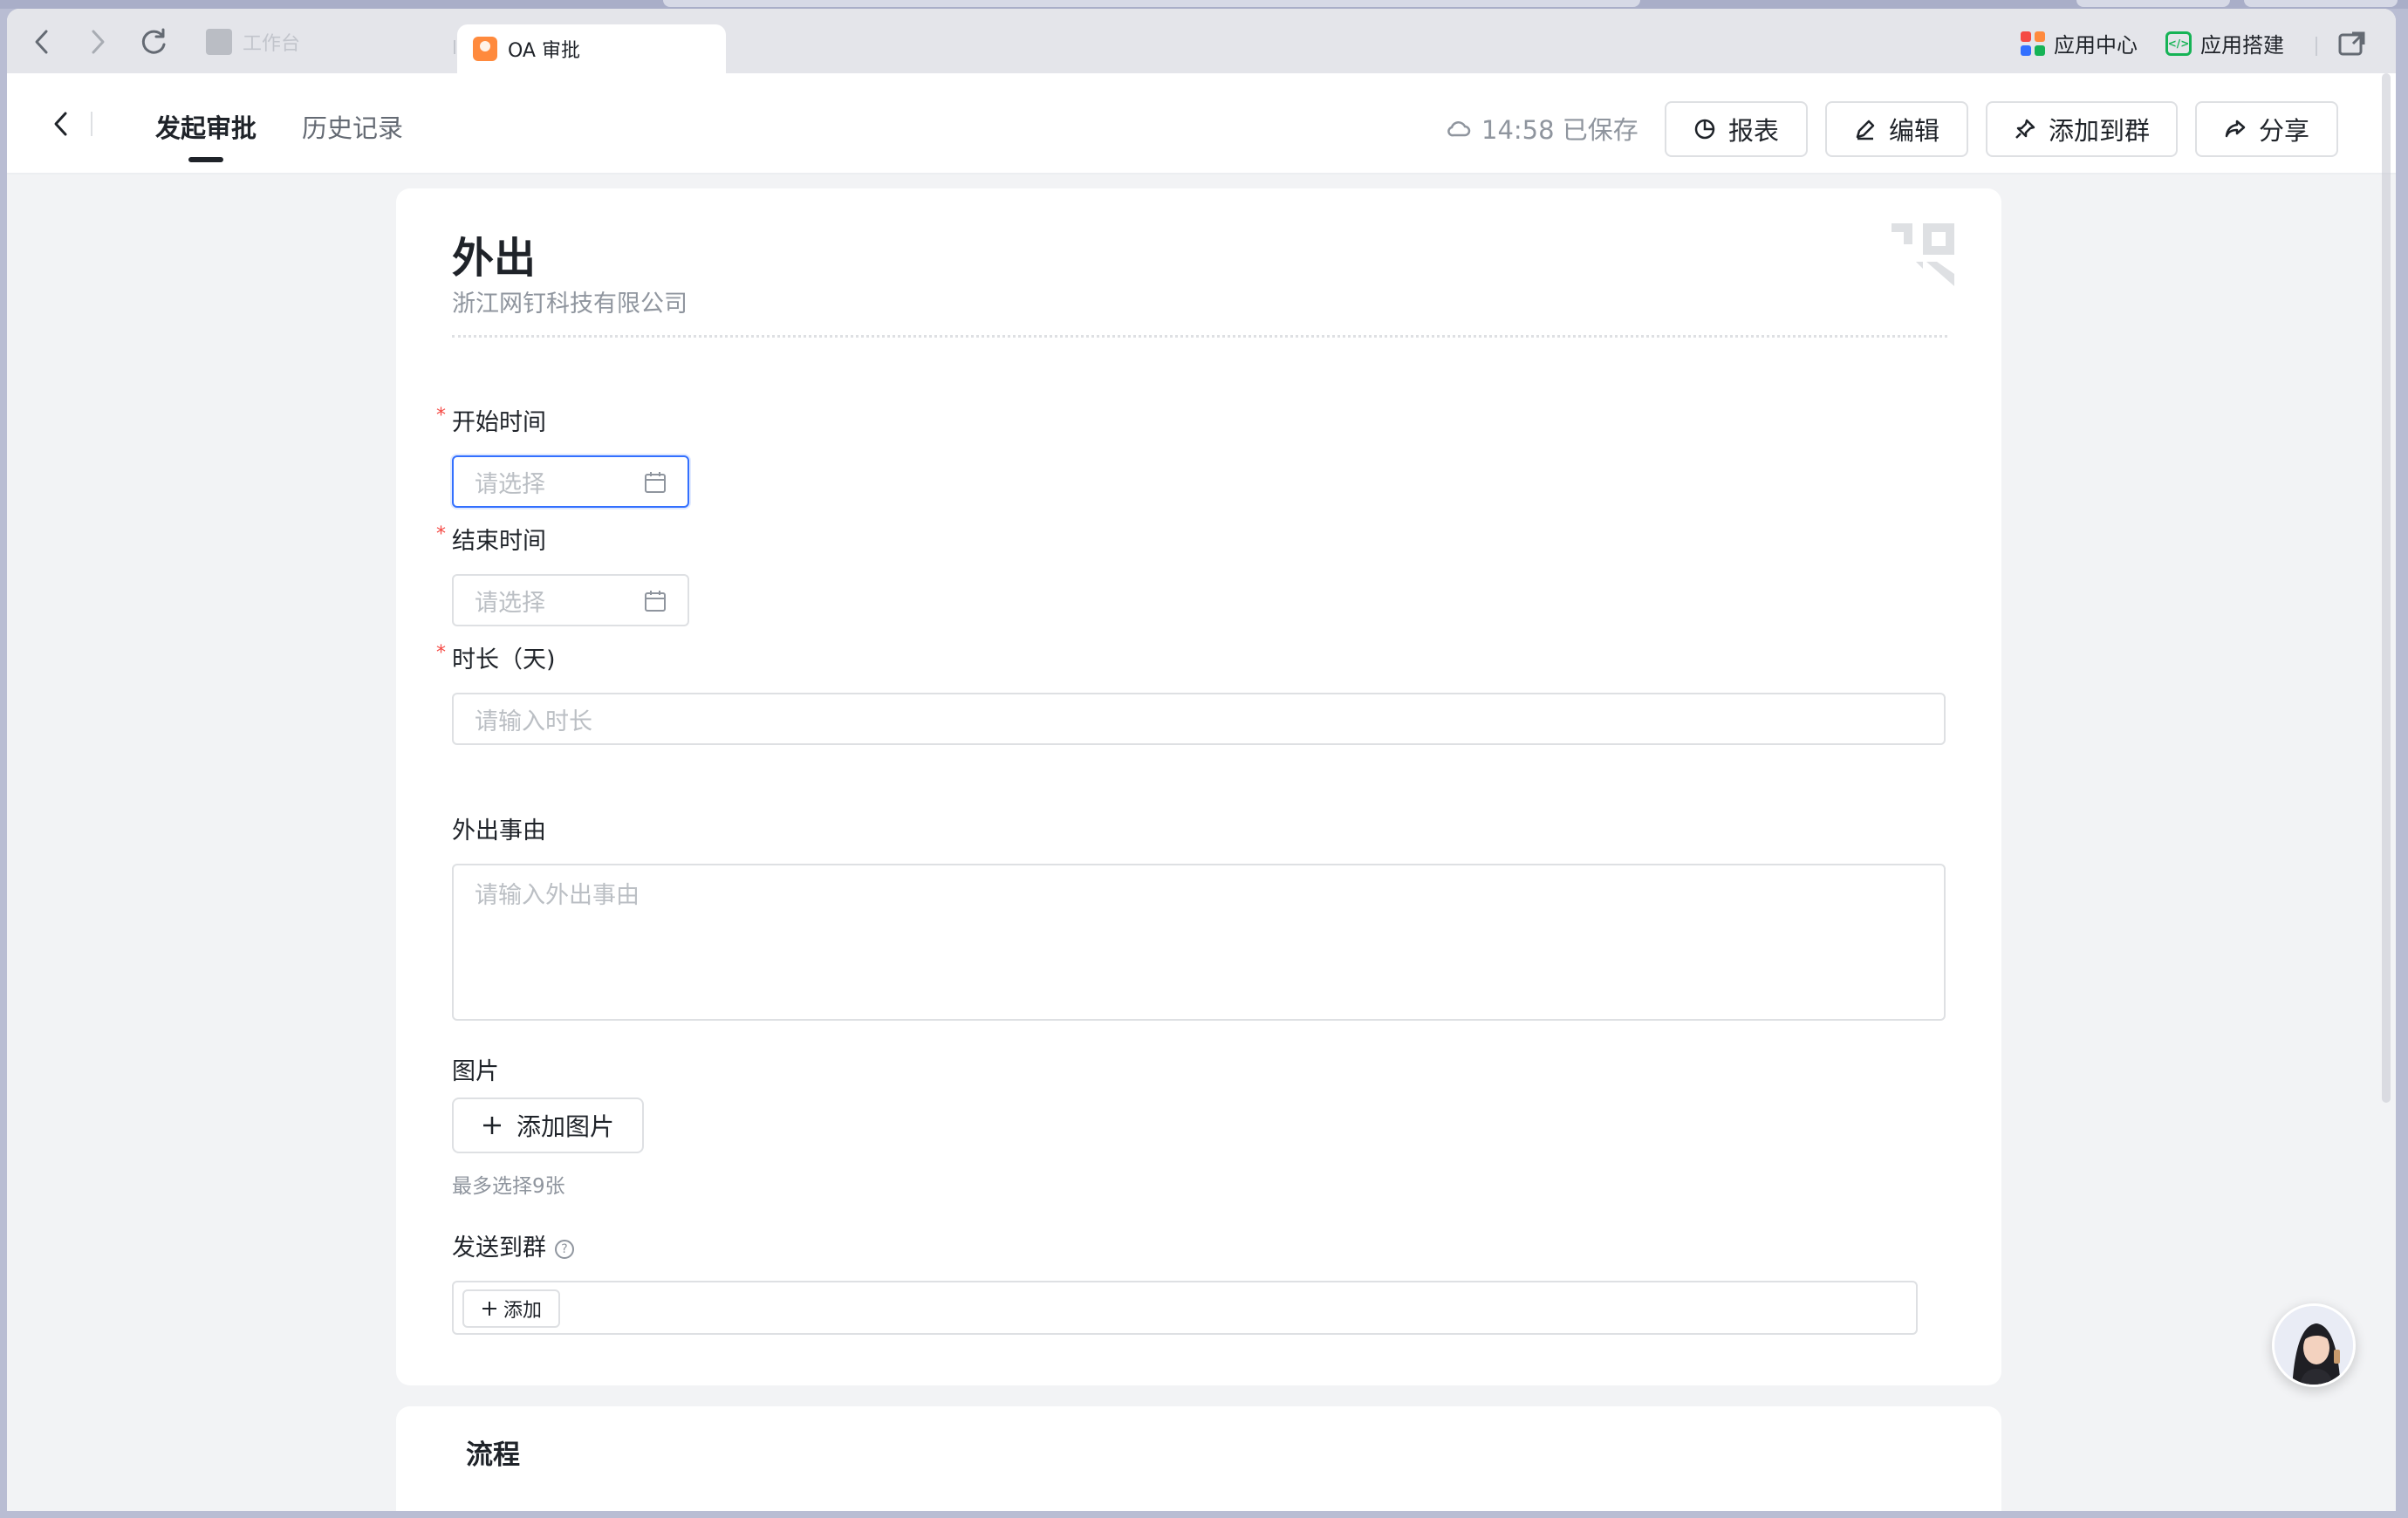 This screenshot has height=1518, width=2408. What do you see at coordinates (353, 126) in the screenshot?
I see `tab-history: 历史记录` at bounding box center [353, 126].